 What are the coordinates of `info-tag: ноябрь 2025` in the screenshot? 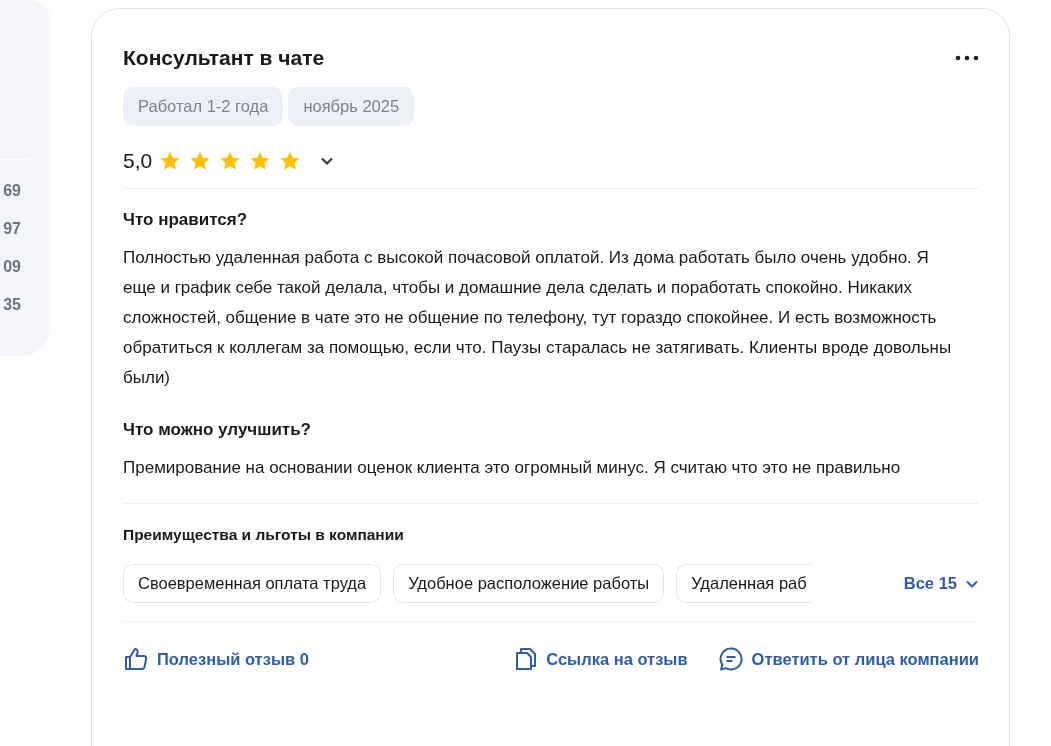 It's located at (351, 106).